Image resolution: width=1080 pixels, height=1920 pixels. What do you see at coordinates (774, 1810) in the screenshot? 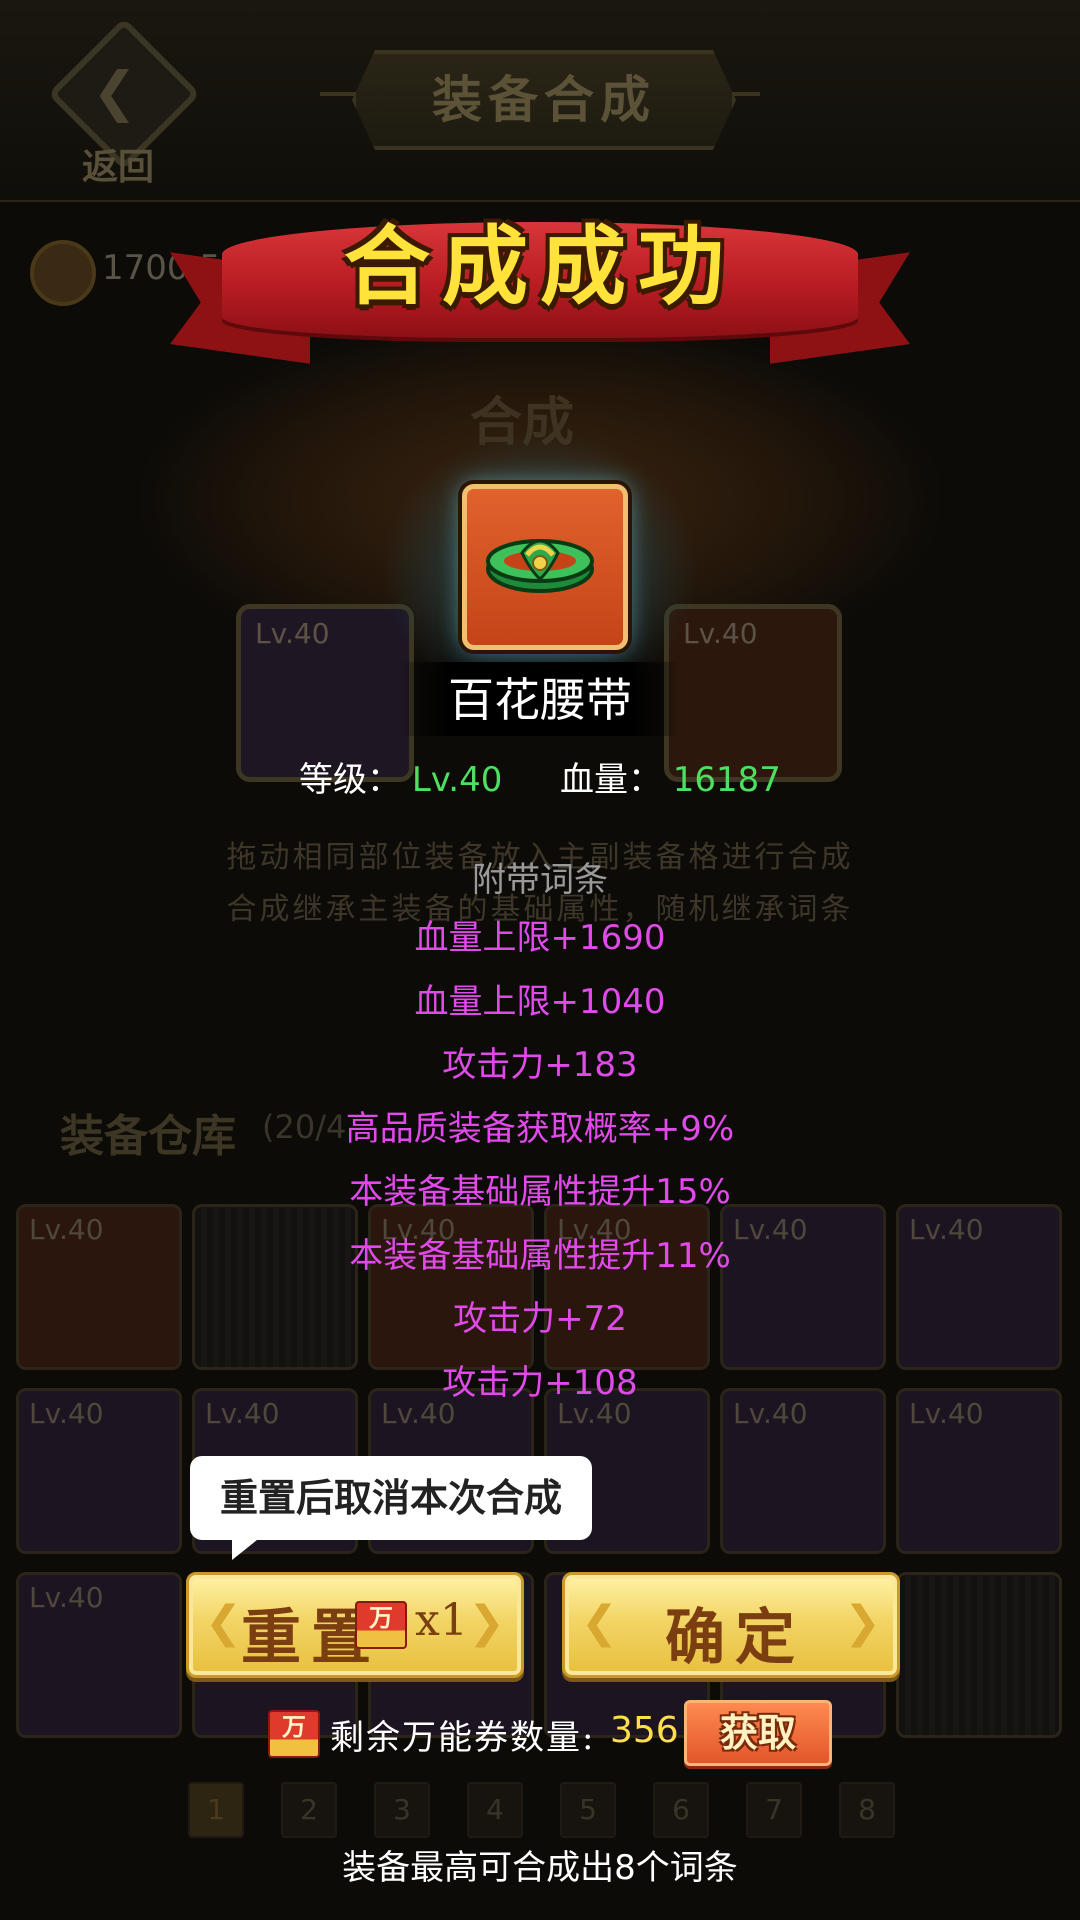
I see `page-button: 7` at bounding box center [774, 1810].